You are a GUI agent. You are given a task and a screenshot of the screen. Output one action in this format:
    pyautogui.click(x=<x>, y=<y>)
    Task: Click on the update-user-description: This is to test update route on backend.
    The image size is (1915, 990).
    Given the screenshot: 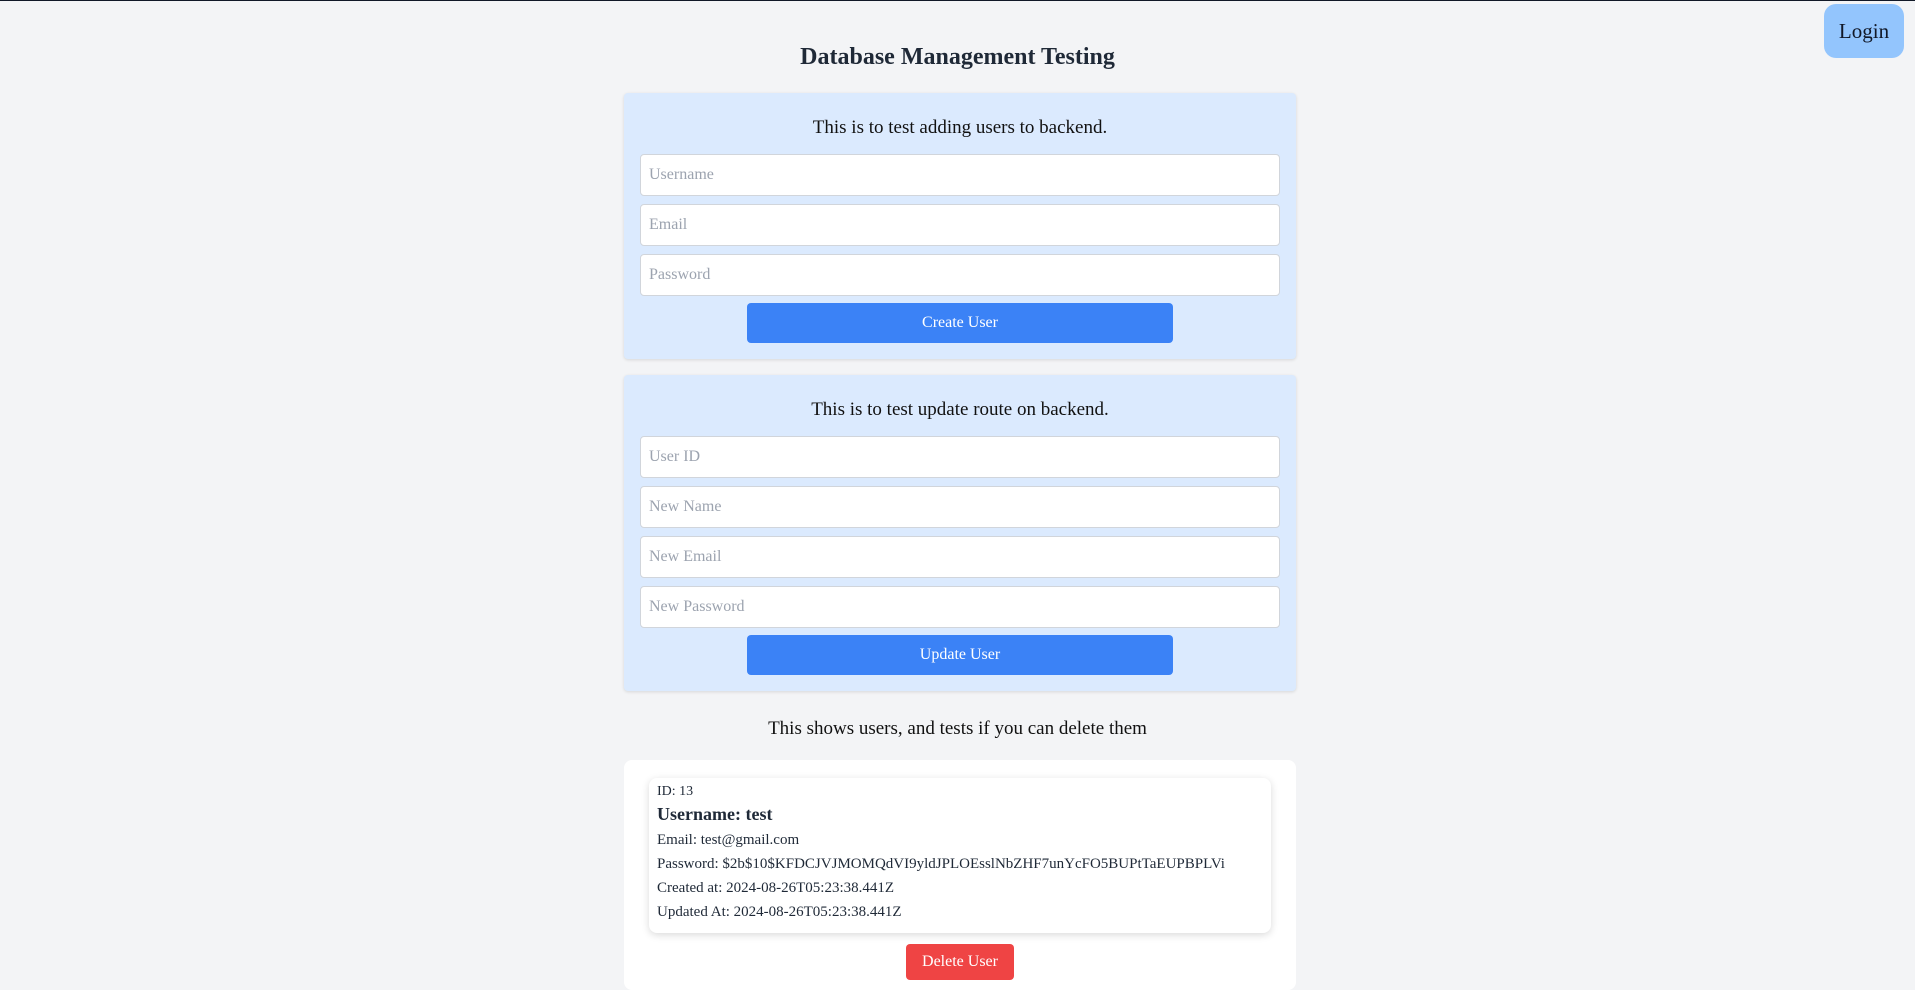 What is the action you would take?
    pyautogui.click(x=960, y=409)
    